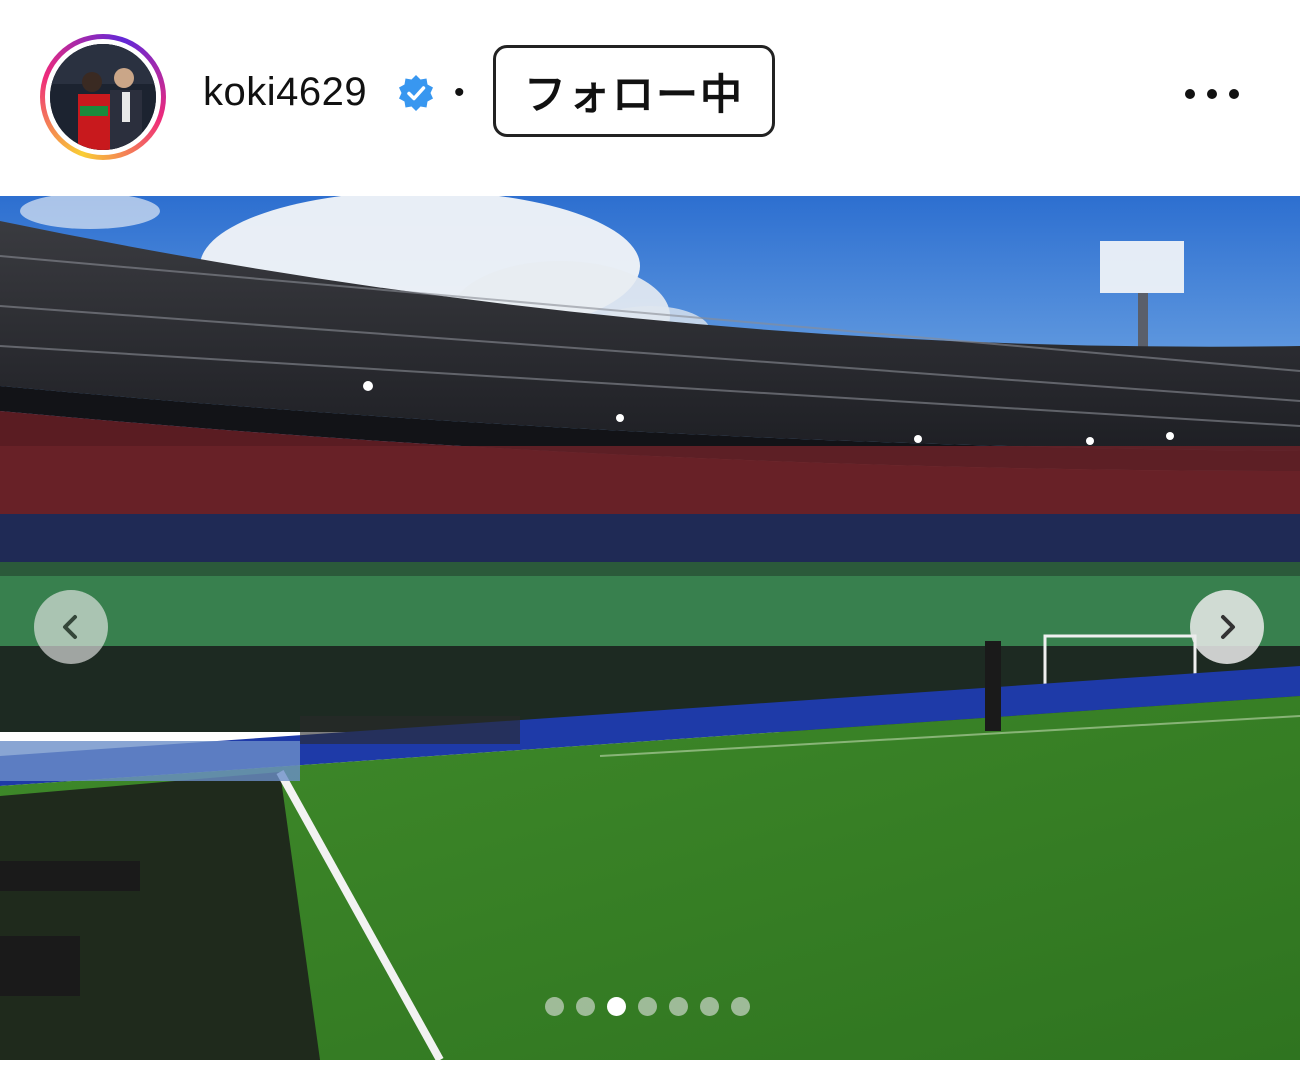  Describe the element at coordinates (1212, 94) in the screenshot. I see `more-horizontal-icon` at that location.